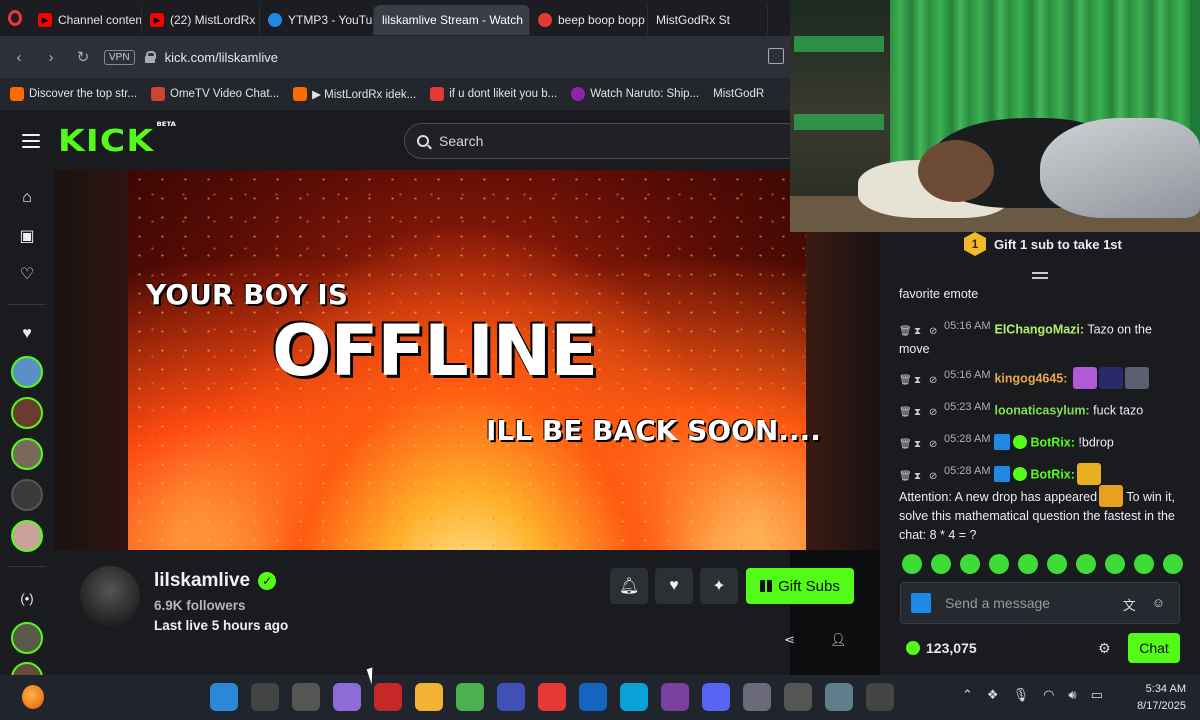 The image size is (1200, 720). What do you see at coordinates (31, 141) in the screenshot?
I see `menu-icon` at bounding box center [31, 141].